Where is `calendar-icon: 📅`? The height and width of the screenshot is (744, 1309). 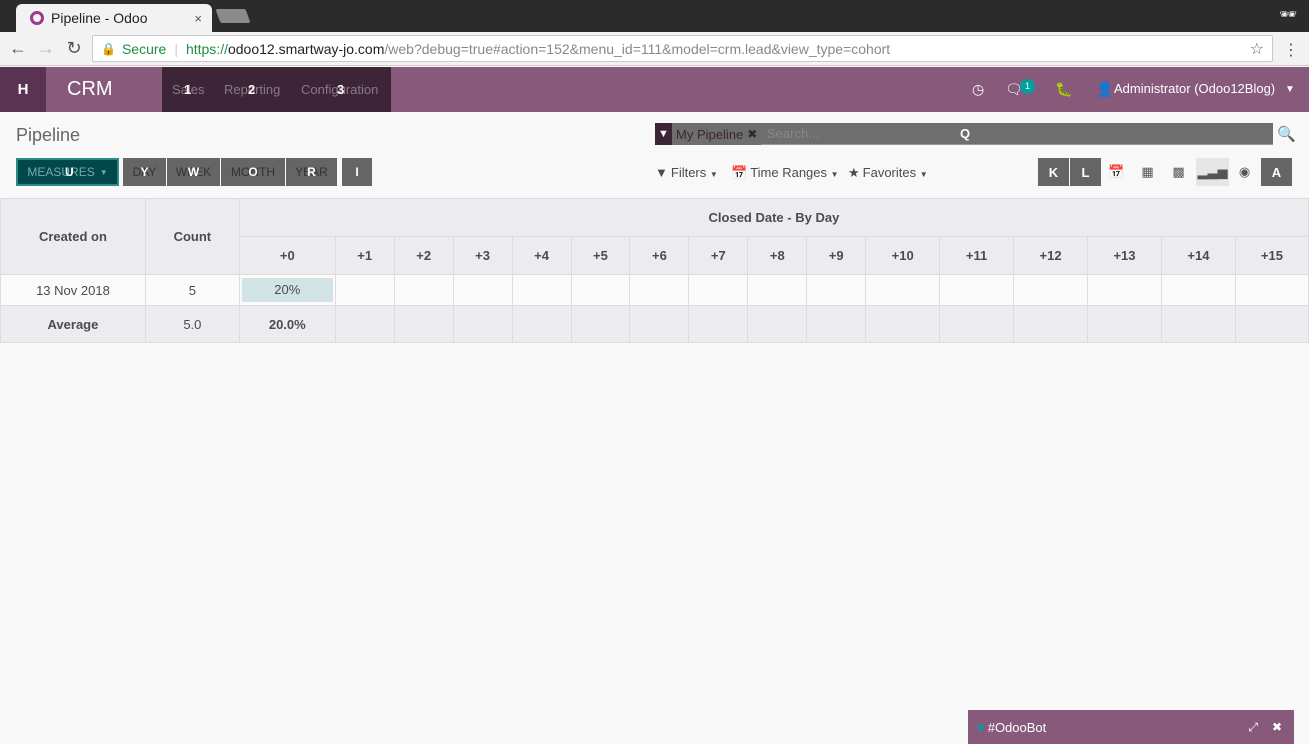 calendar-icon: 📅 is located at coordinates (739, 172).